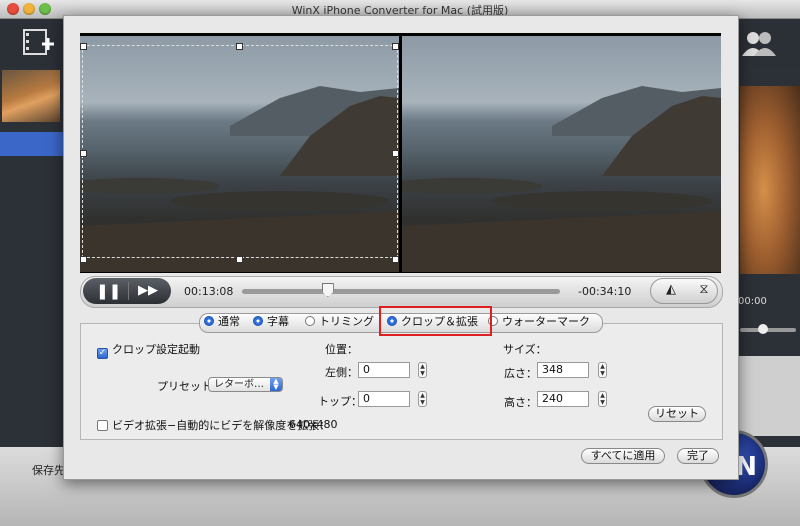  I want to click on height-input: 240, so click(563, 399).